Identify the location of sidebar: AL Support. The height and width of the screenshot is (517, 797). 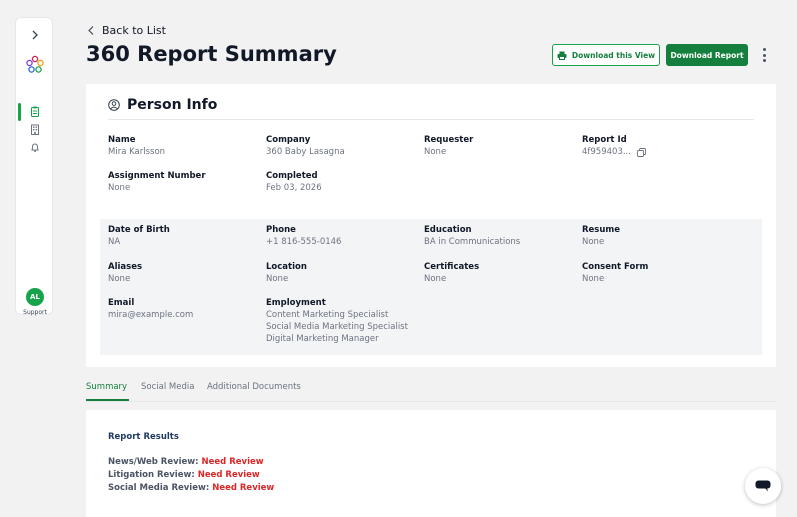
(34, 166).